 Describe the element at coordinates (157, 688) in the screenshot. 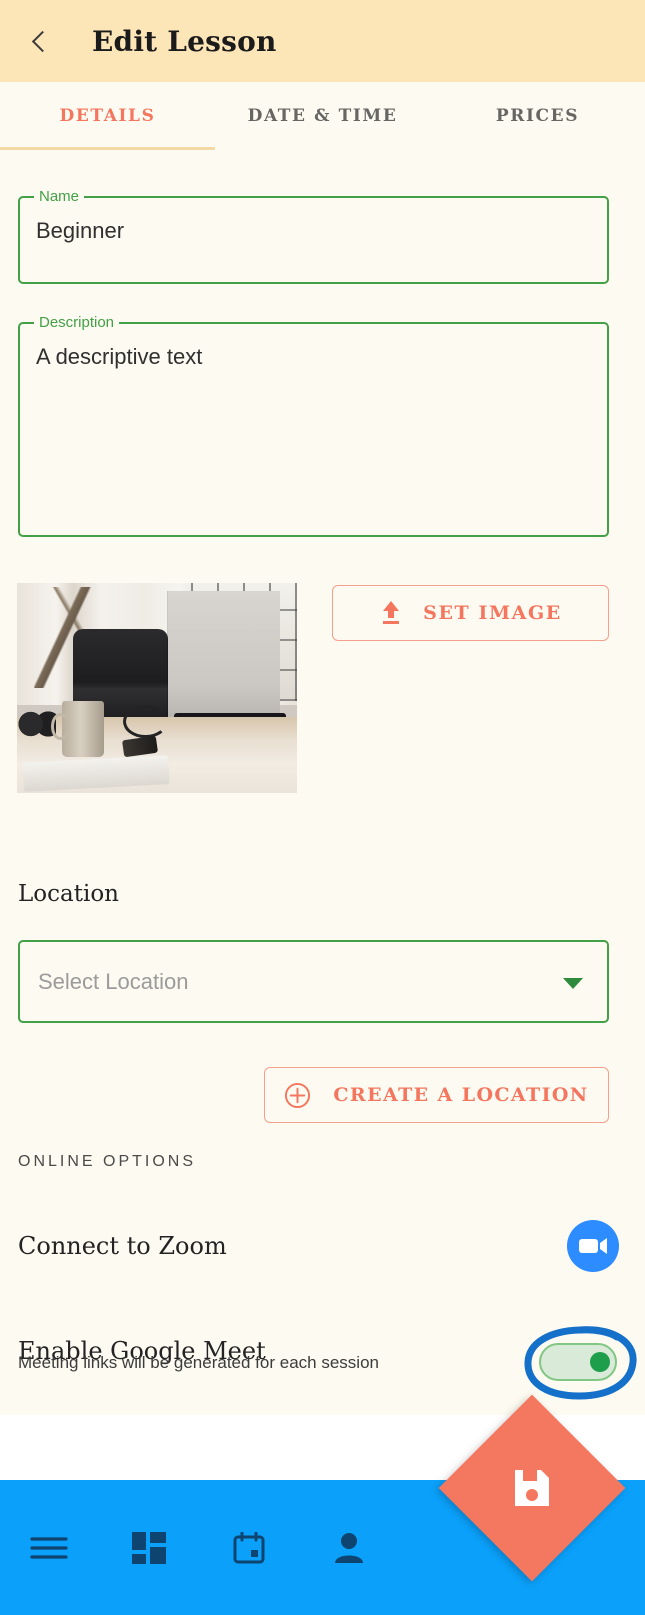

I see `lesson-image-thumbnail` at that location.